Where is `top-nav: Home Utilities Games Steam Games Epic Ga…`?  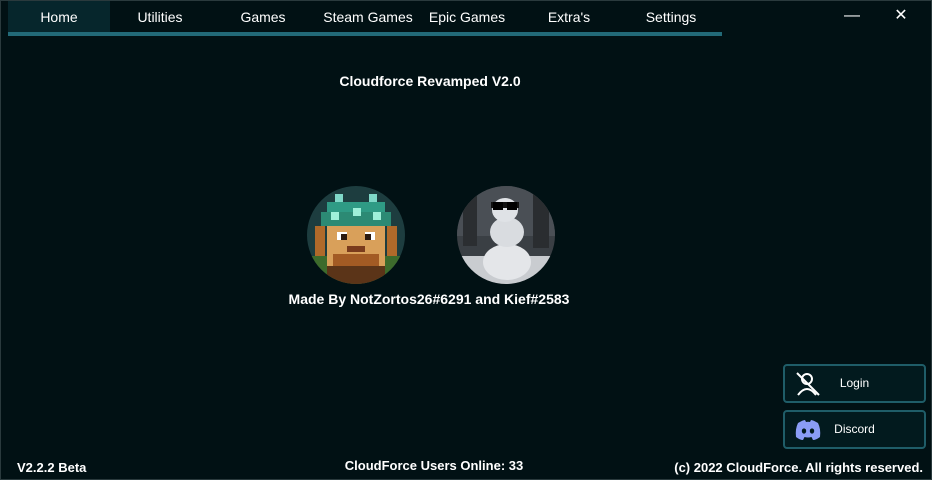
top-nav: Home Utilities Games Steam Games Epic Ga… is located at coordinates (365, 18).